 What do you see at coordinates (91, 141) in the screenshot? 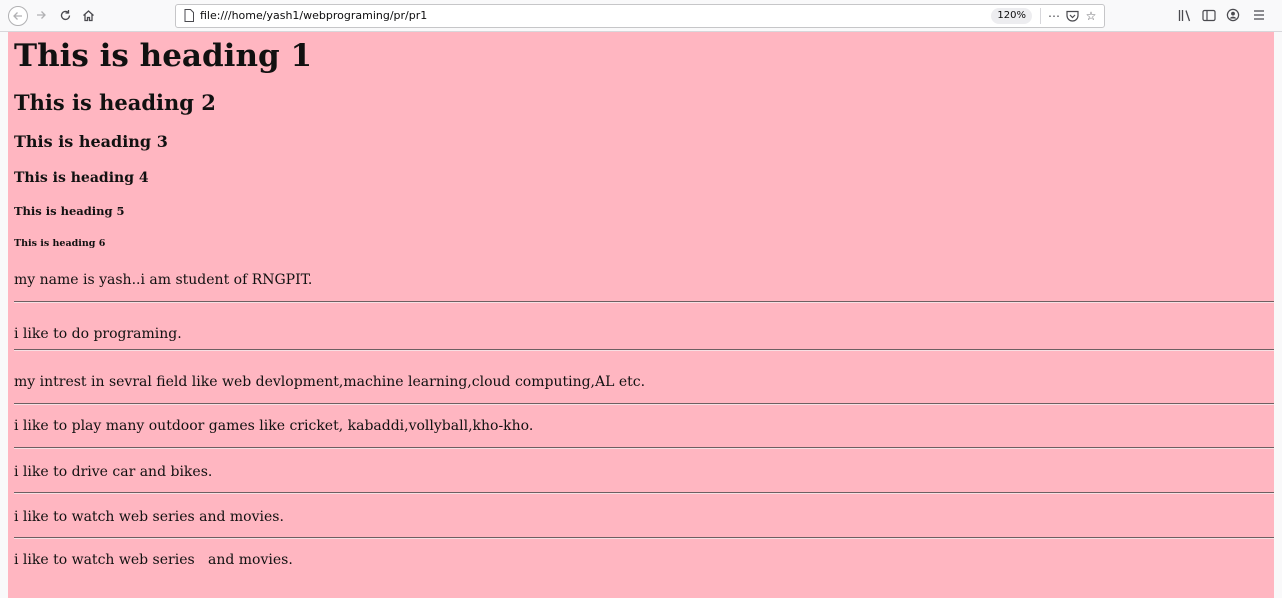
I see `heading-3: This is heading 3` at bounding box center [91, 141].